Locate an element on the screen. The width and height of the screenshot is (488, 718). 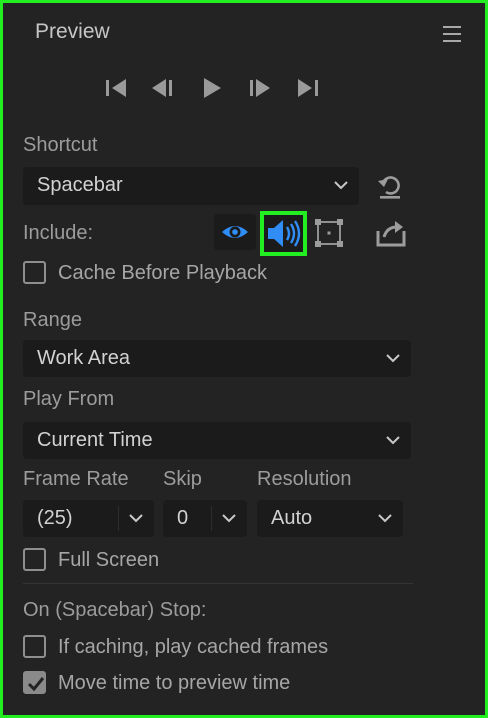
move-time-checkbox is located at coordinates (34, 682).